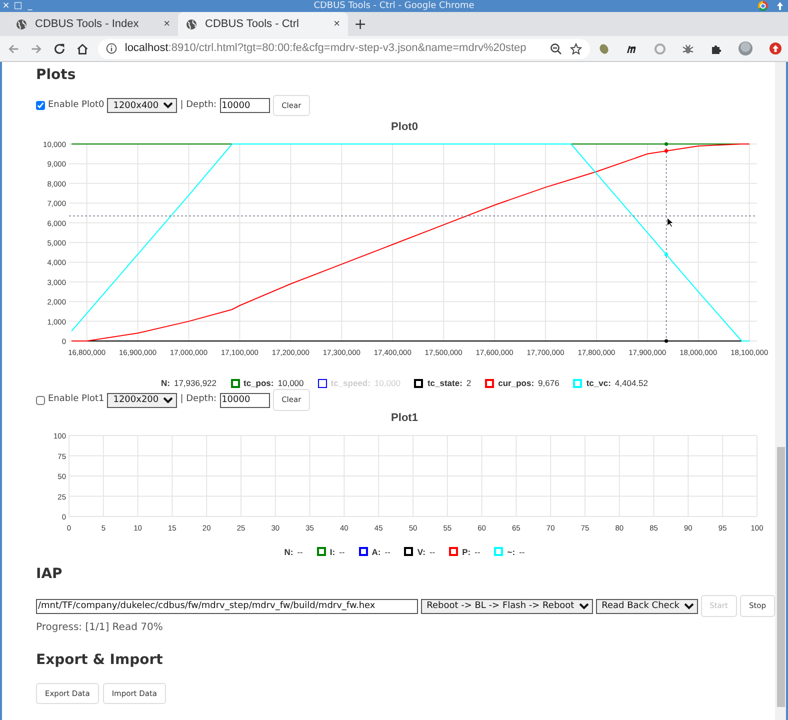 This screenshot has height=720, width=788. What do you see at coordinates (716, 48) in the screenshot?
I see `puzzle-icon` at bounding box center [716, 48].